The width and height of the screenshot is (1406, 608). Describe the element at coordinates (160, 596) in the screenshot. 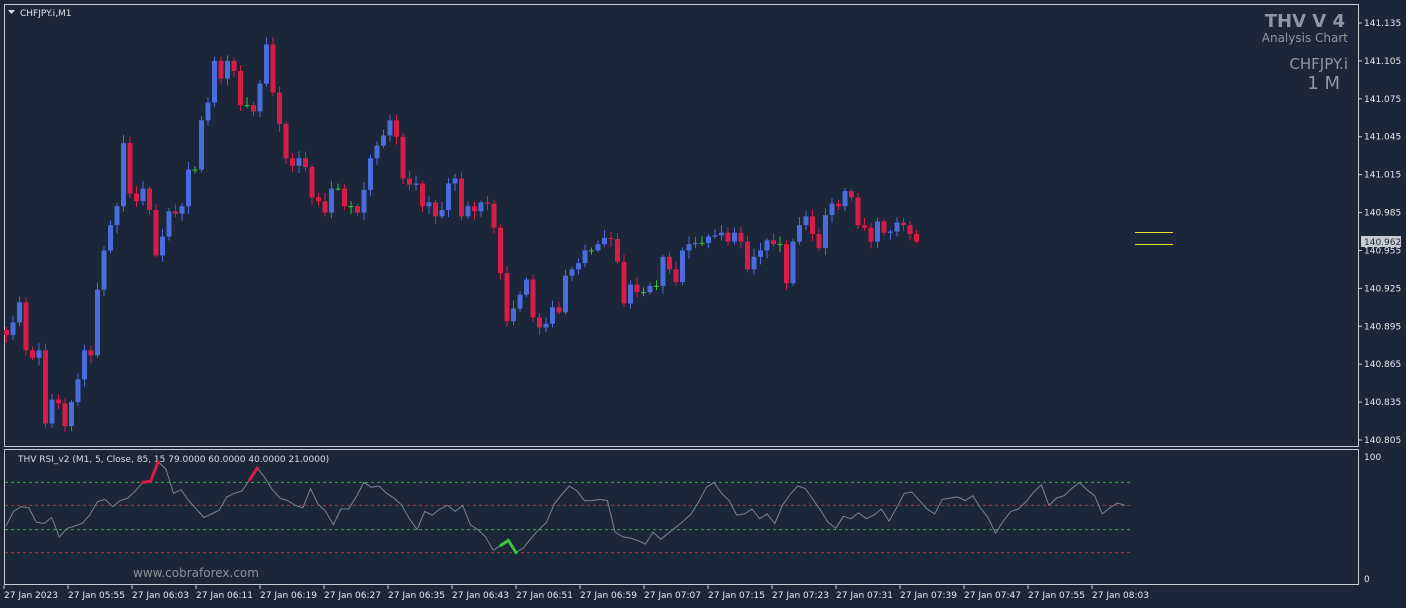

I see `time-tick-label: 27 Jan 06:03` at that location.